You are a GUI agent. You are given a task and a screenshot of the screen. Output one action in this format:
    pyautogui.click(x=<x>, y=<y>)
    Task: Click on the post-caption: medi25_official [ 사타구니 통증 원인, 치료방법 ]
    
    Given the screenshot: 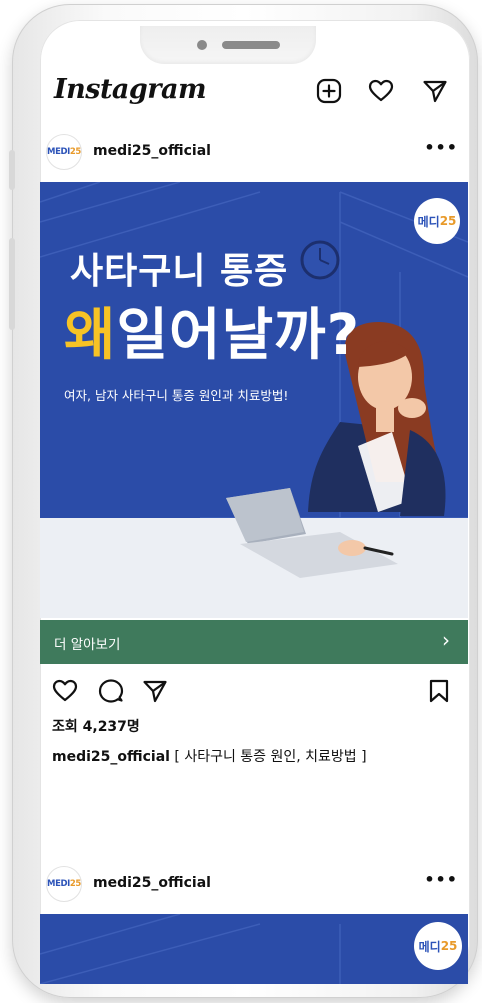 What is the action you would take?
    pyautogui.click(x=209, y=756)
    